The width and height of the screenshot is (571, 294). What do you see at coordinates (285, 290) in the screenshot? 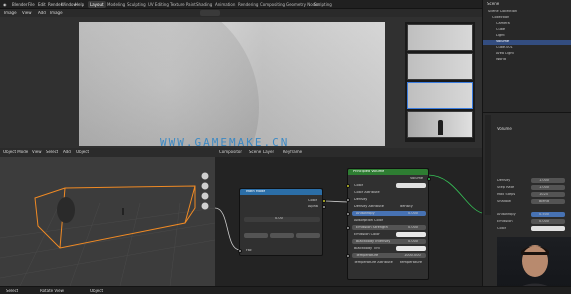
I see `status-bar: Select Rotate View Object` at bounding box center [285, 290].